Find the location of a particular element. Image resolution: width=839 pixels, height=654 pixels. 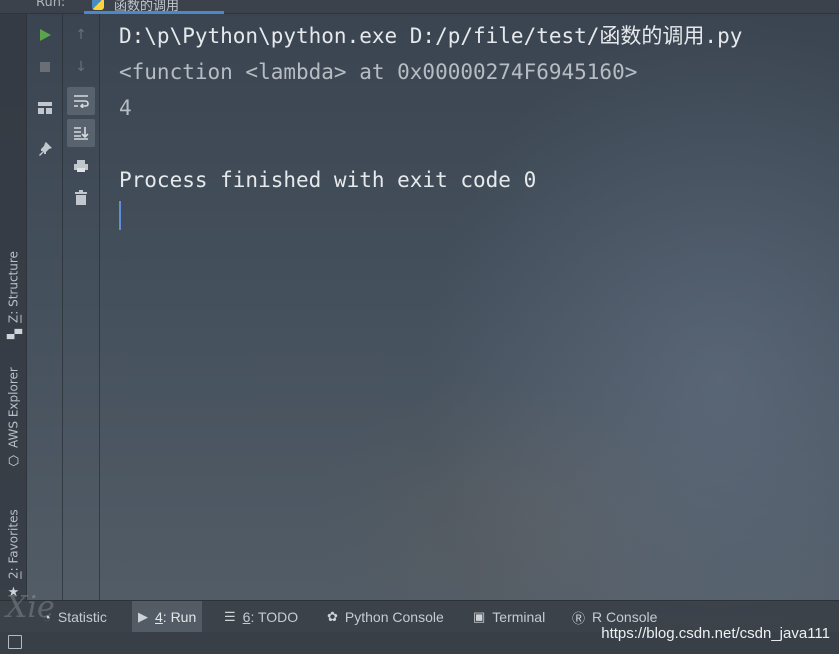

stop-button is located at coordinates (45, 67).